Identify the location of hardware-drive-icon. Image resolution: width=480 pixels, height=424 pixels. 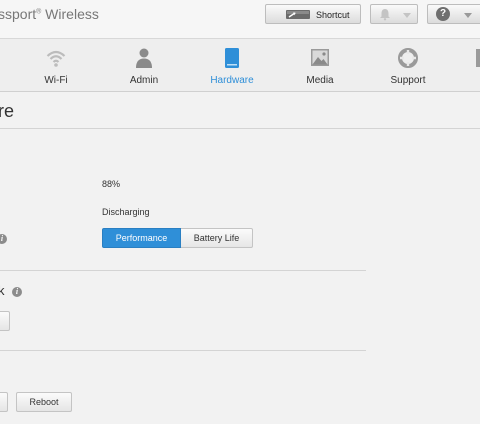
(232, 58).